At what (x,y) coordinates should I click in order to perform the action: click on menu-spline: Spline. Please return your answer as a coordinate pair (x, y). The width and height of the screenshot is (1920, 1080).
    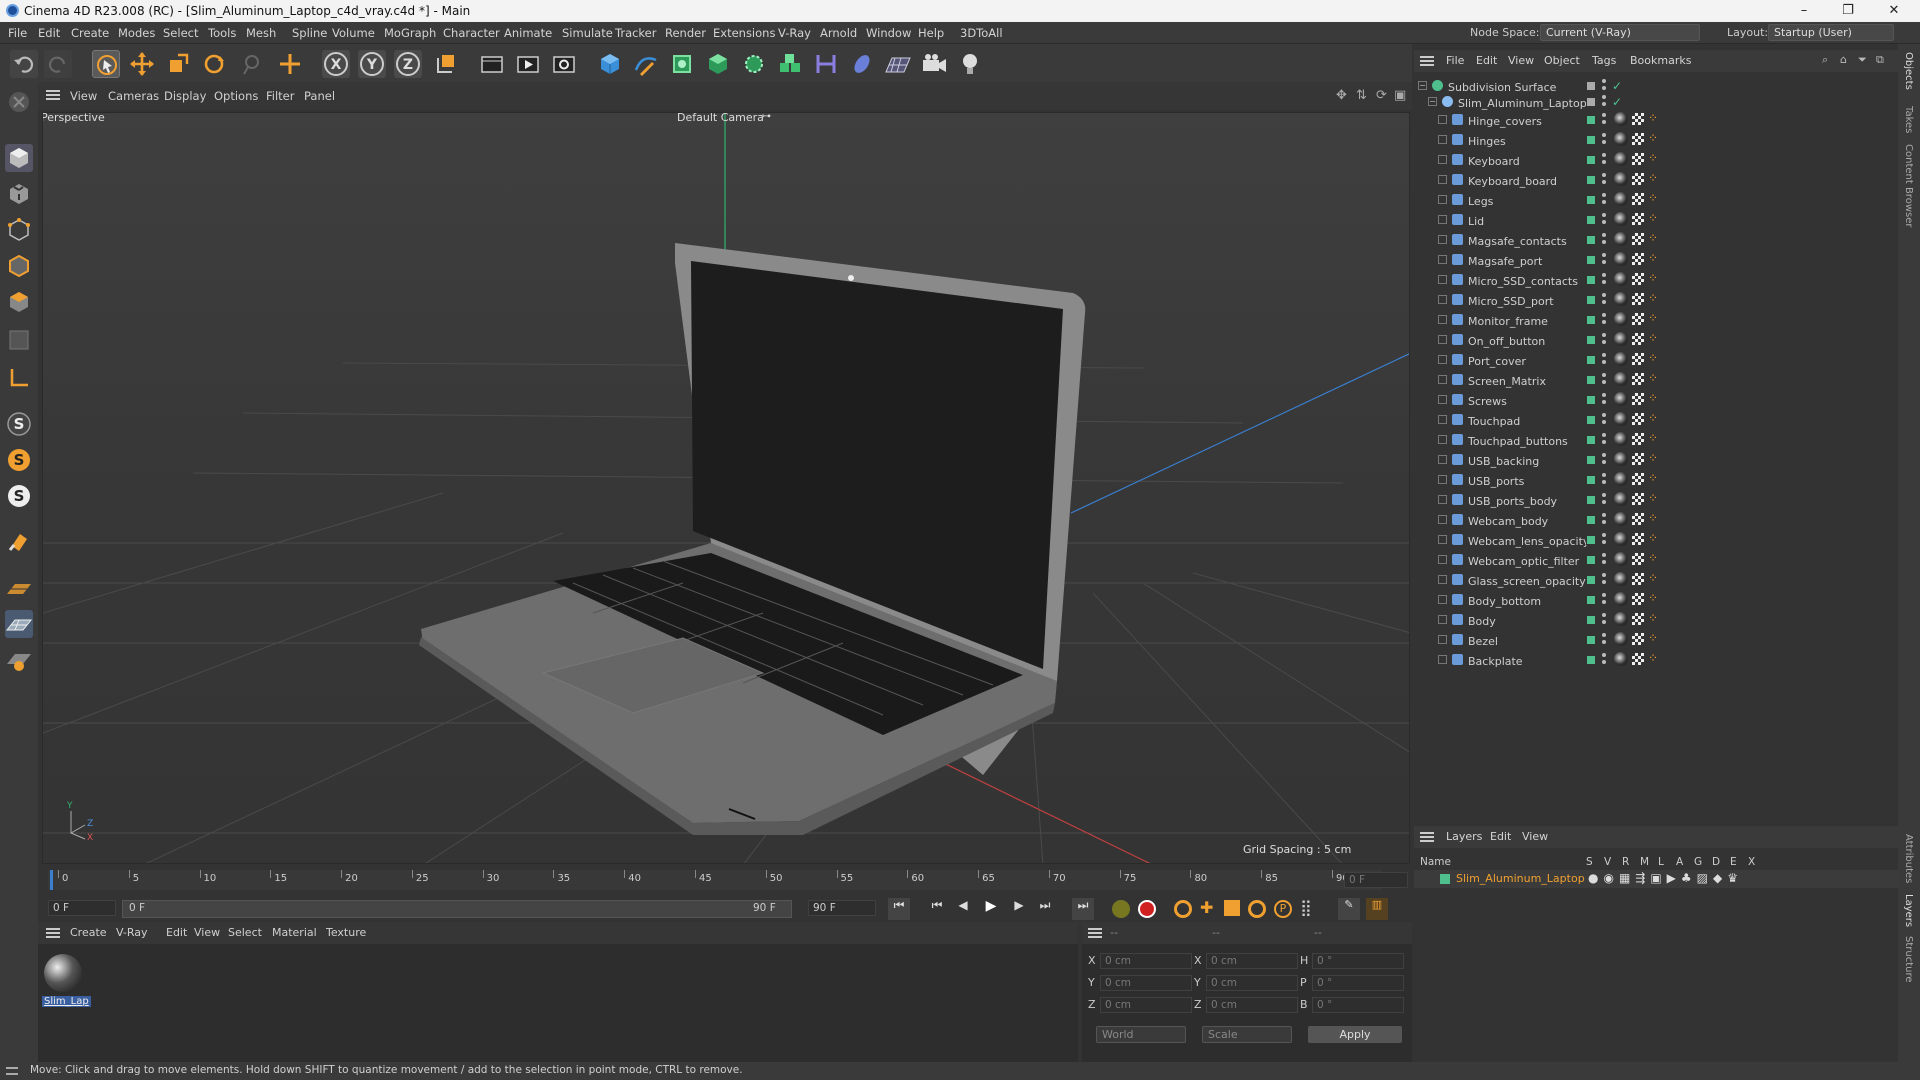
    Looking at the image, I should click on (309, 33).